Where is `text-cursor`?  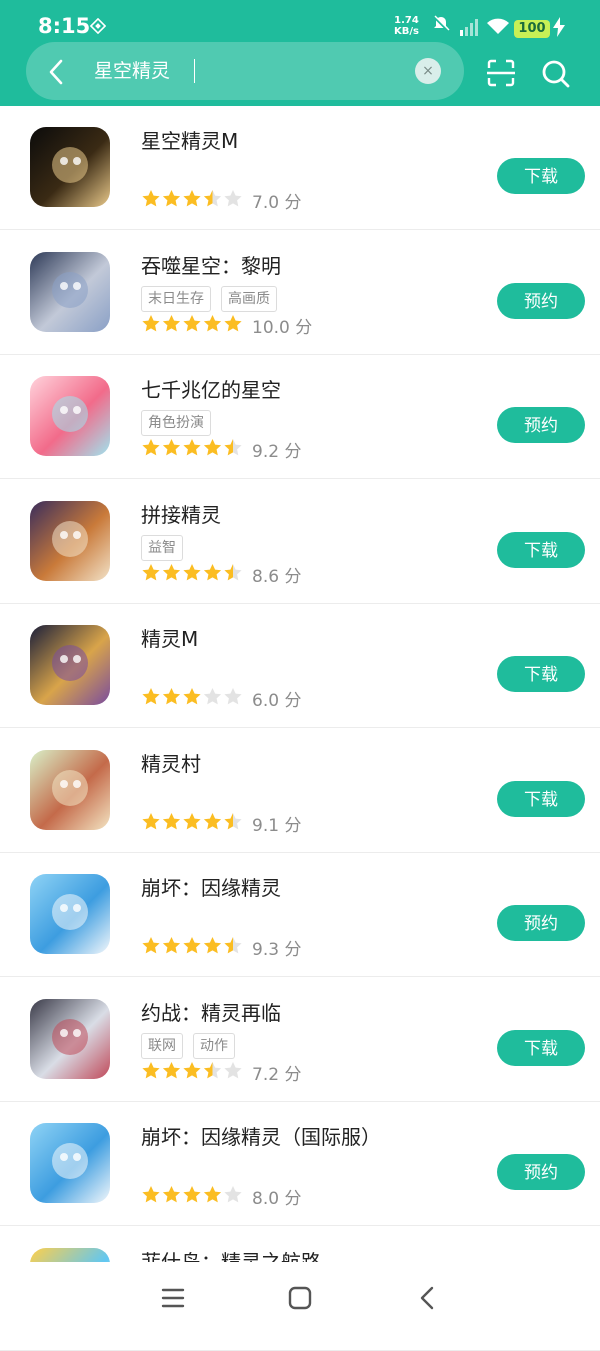 text-cursor is located at coordinates (194, 71).